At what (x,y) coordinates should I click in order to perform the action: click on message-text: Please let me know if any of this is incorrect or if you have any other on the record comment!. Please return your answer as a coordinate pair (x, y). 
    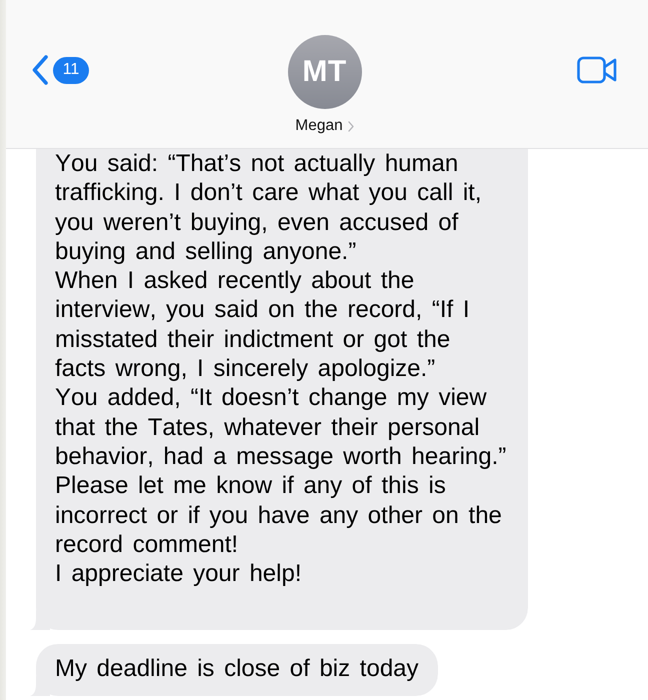
    Looking at the image, I should click on (279, 515).